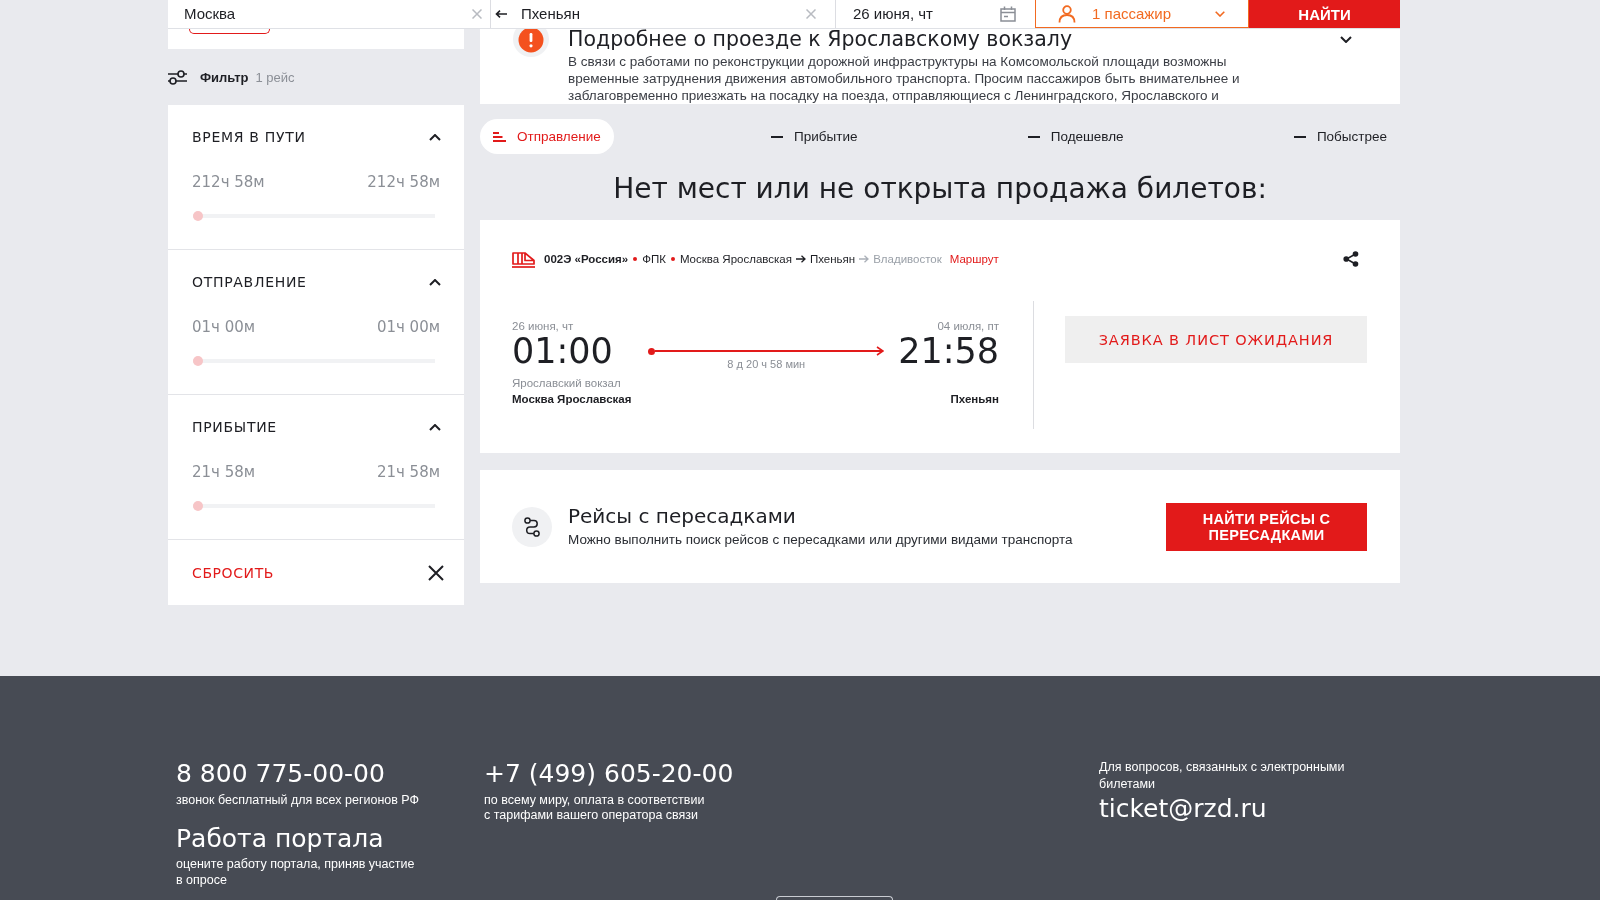  I want to click on caret-icon, so click(1220, 13).